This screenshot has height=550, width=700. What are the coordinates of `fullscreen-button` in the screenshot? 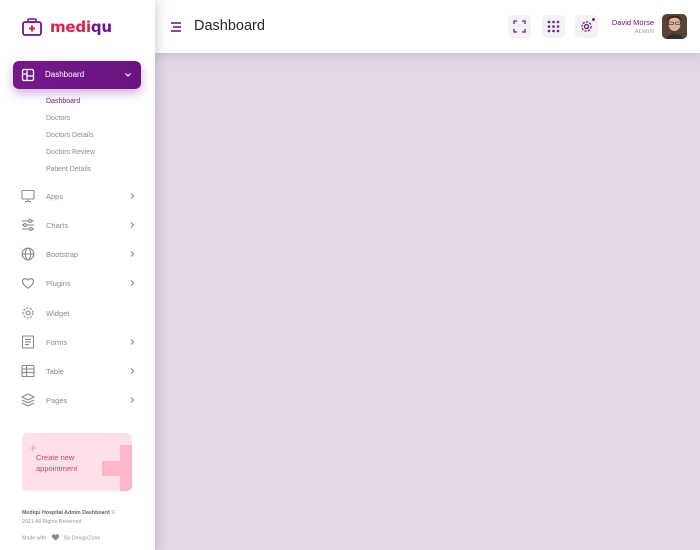 It's located at (519, 26).